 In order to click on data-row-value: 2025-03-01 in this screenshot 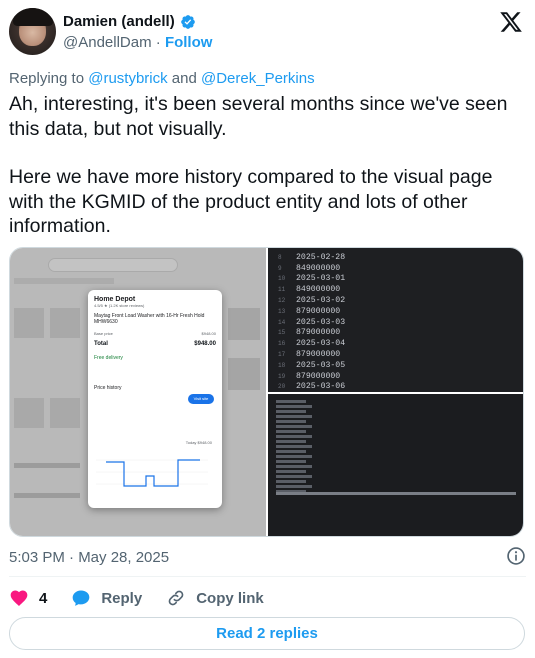, I will do `click(321, 279)`.